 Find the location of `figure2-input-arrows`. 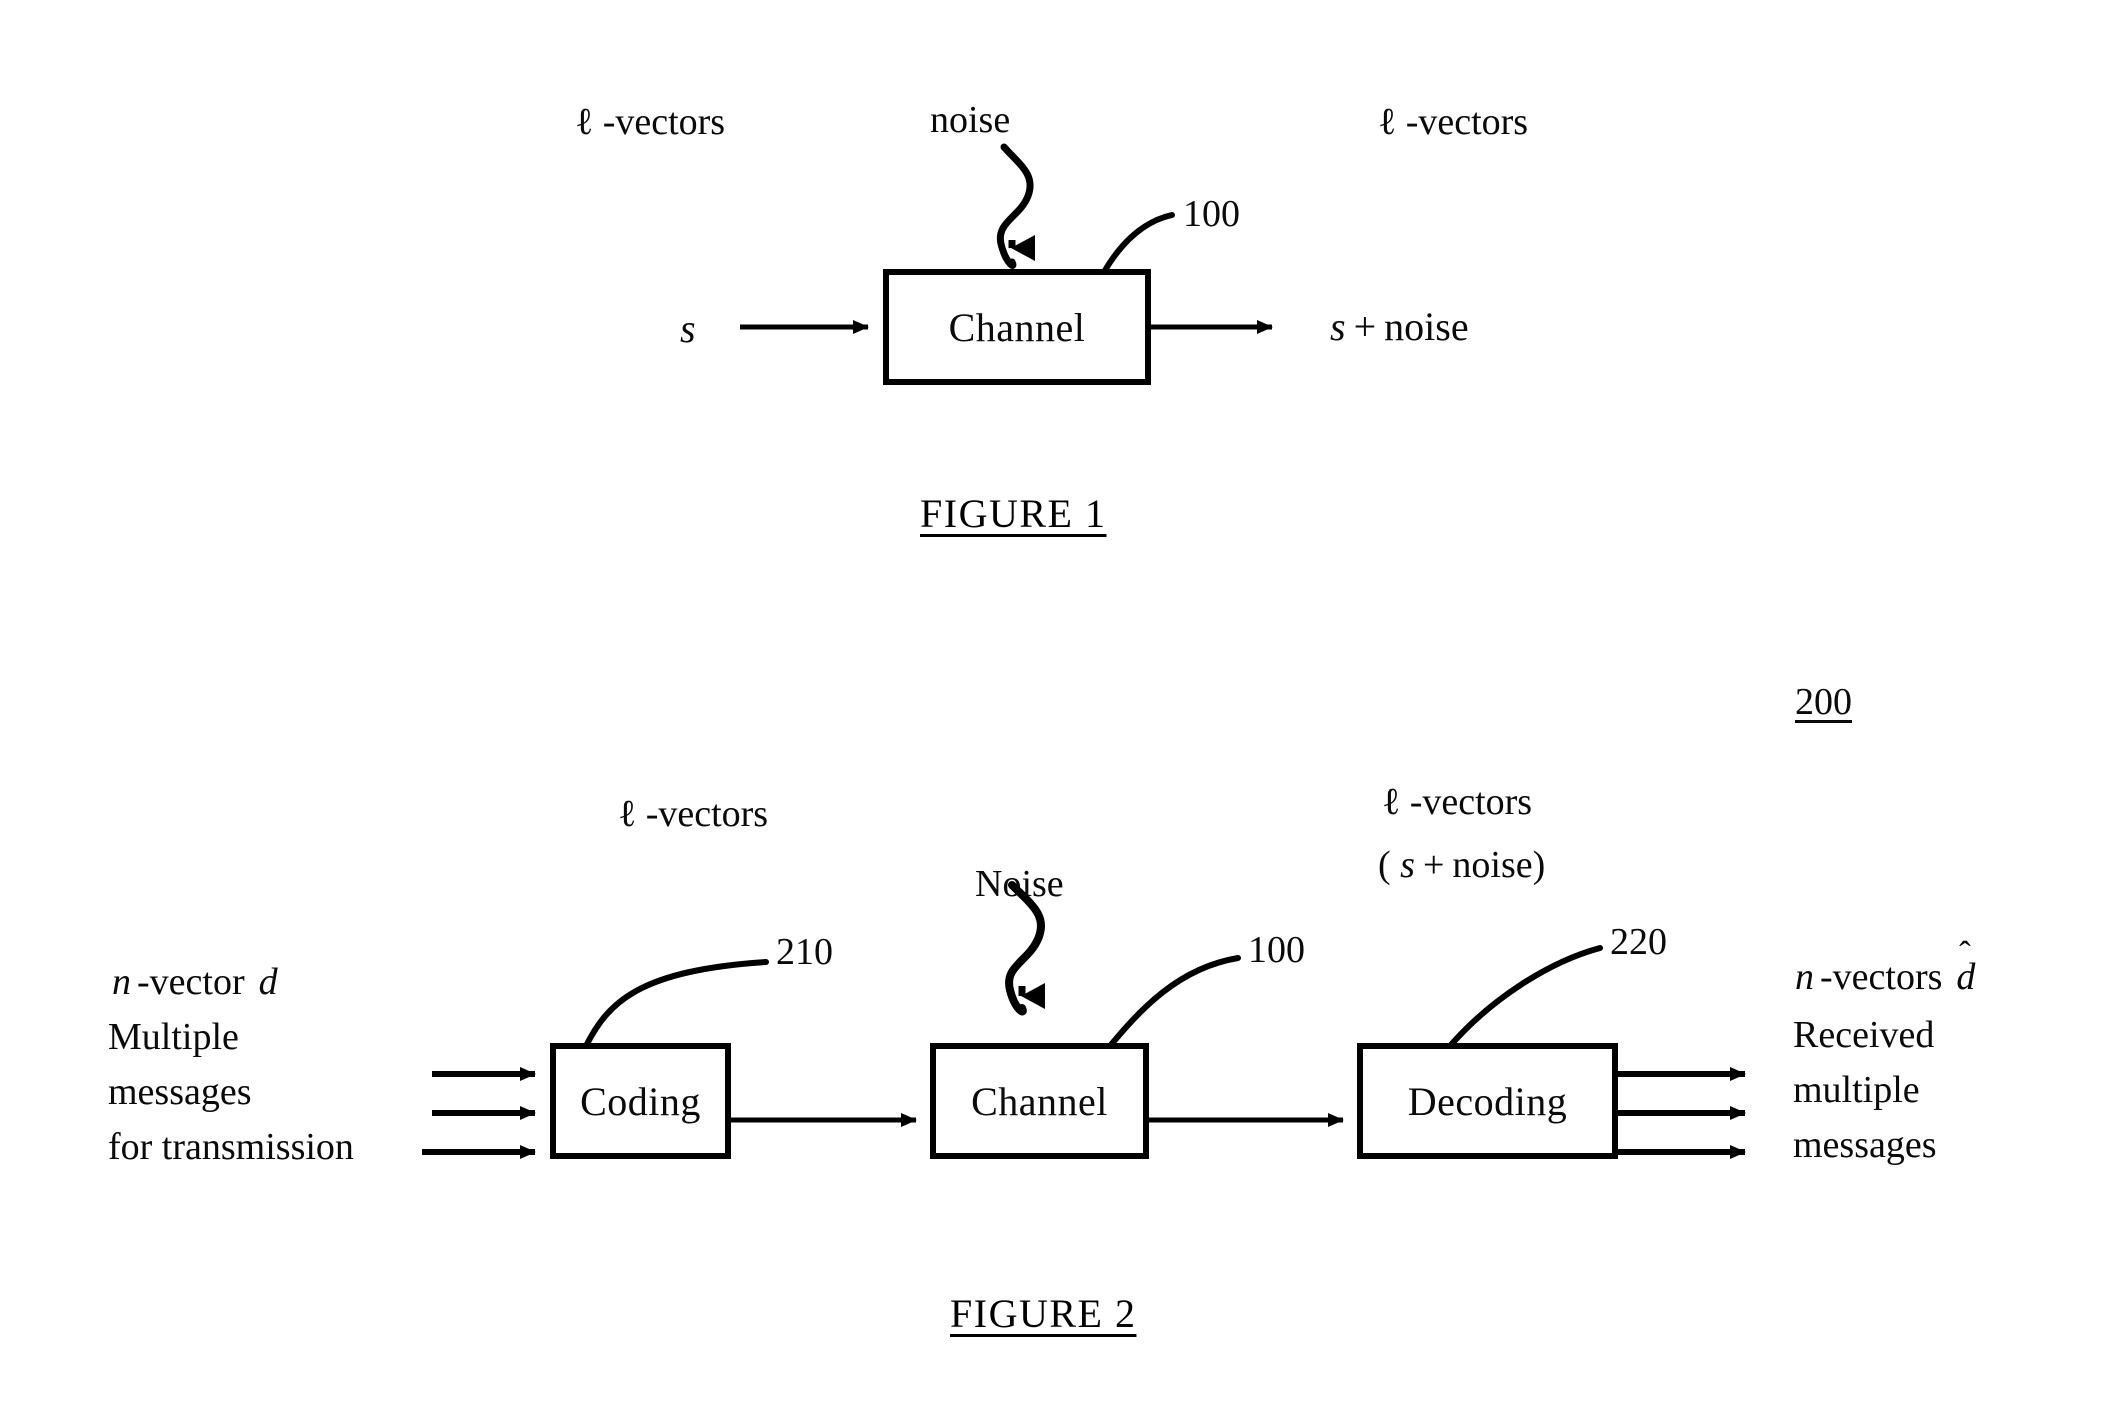

figure2-input-arrows is located at coordinates (479, 1113).